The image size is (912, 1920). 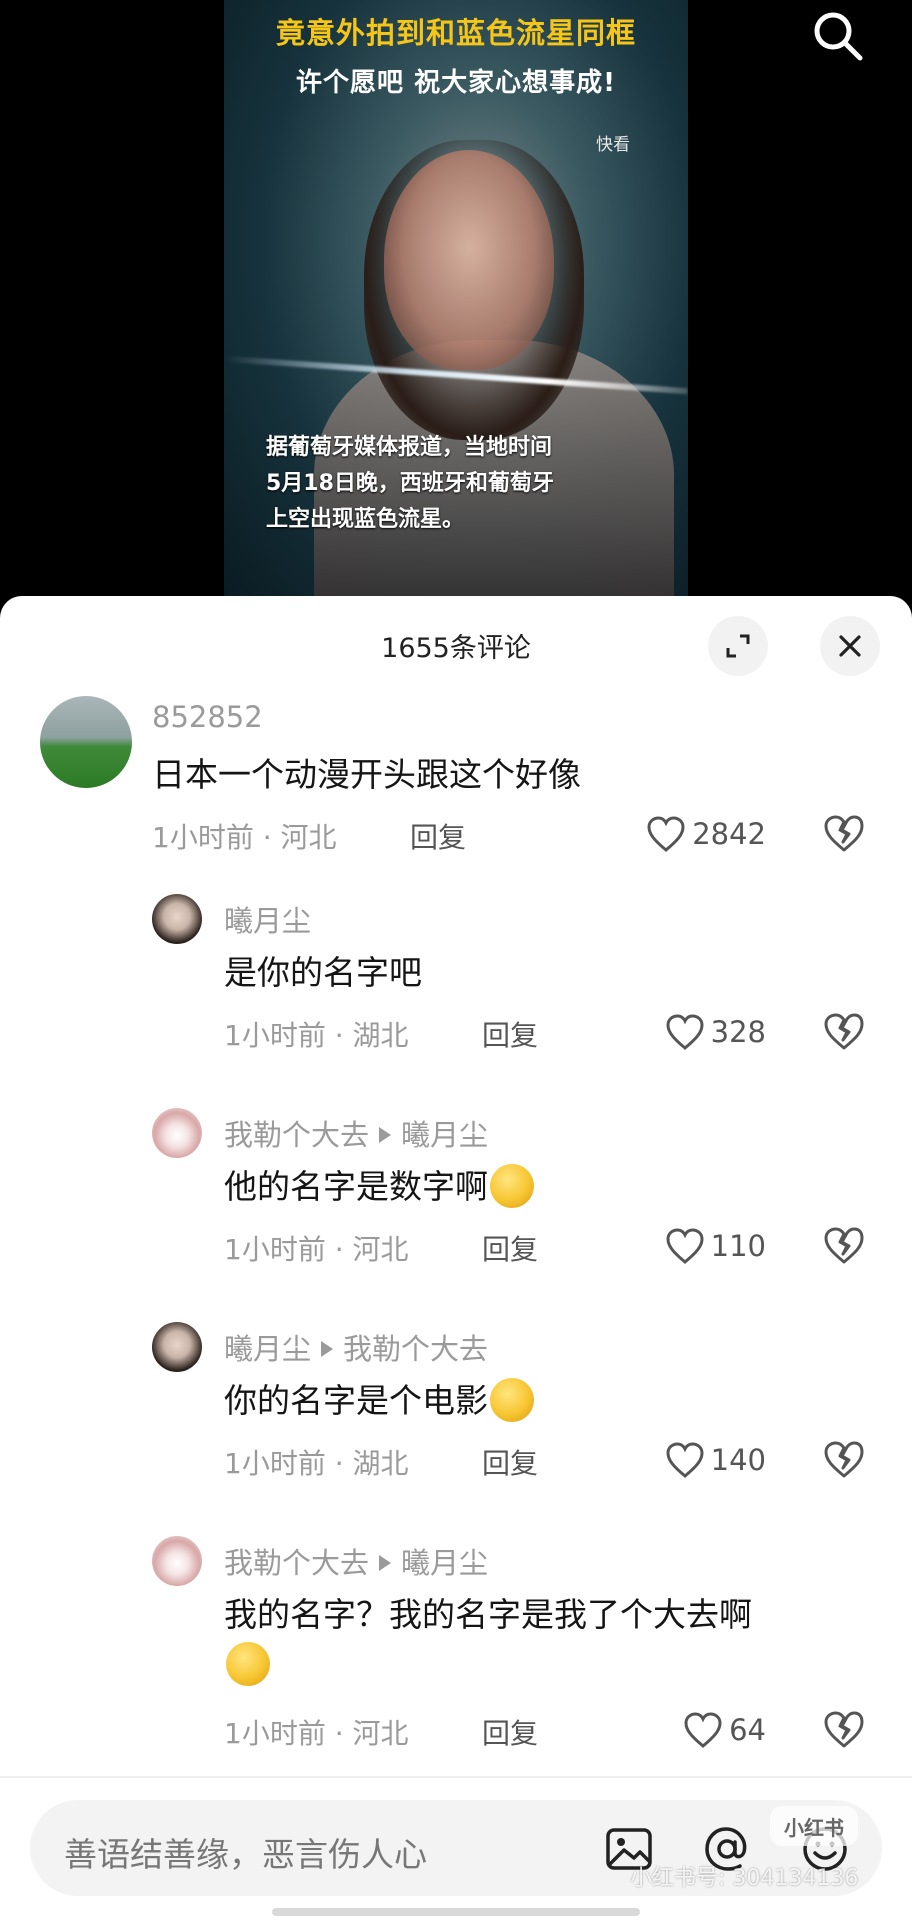 What do you see at coordinates (356, 1186) in the screenshot?
I see `comment-text-body: 他的名字是数字啊` at bounding box center [356, 1186].